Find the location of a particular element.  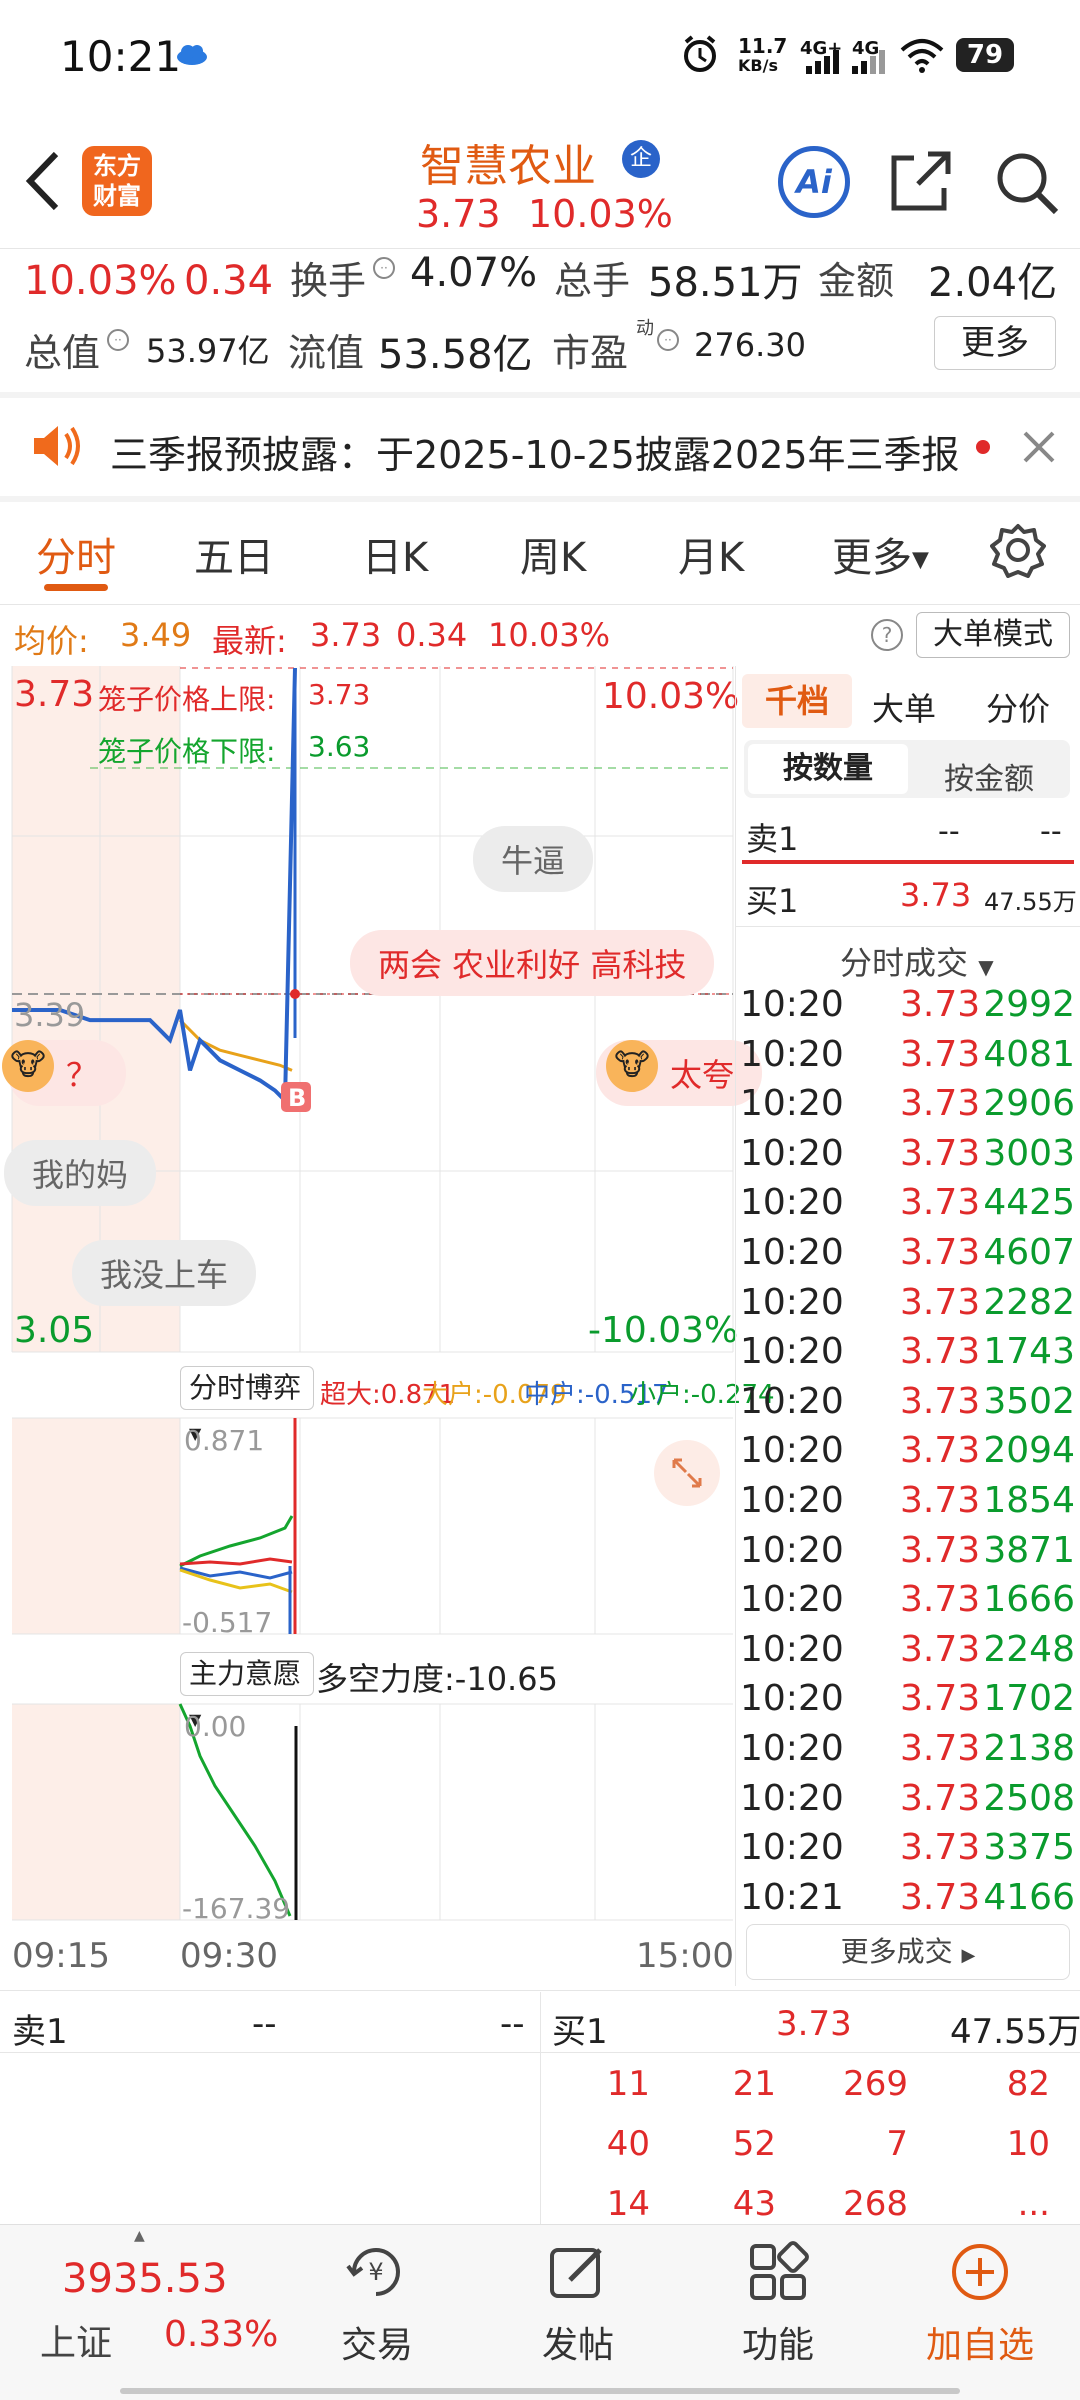

expand-button is located at coordinates (687, 1473).